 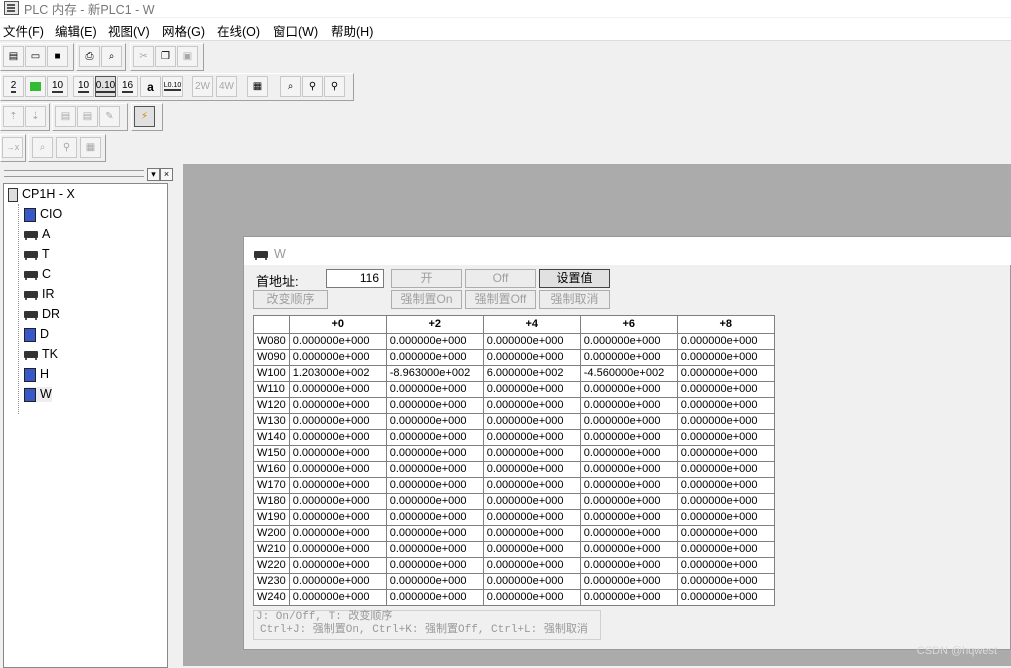 I want to click on address-find-icon: ⌕, so click(x=42, y=147).